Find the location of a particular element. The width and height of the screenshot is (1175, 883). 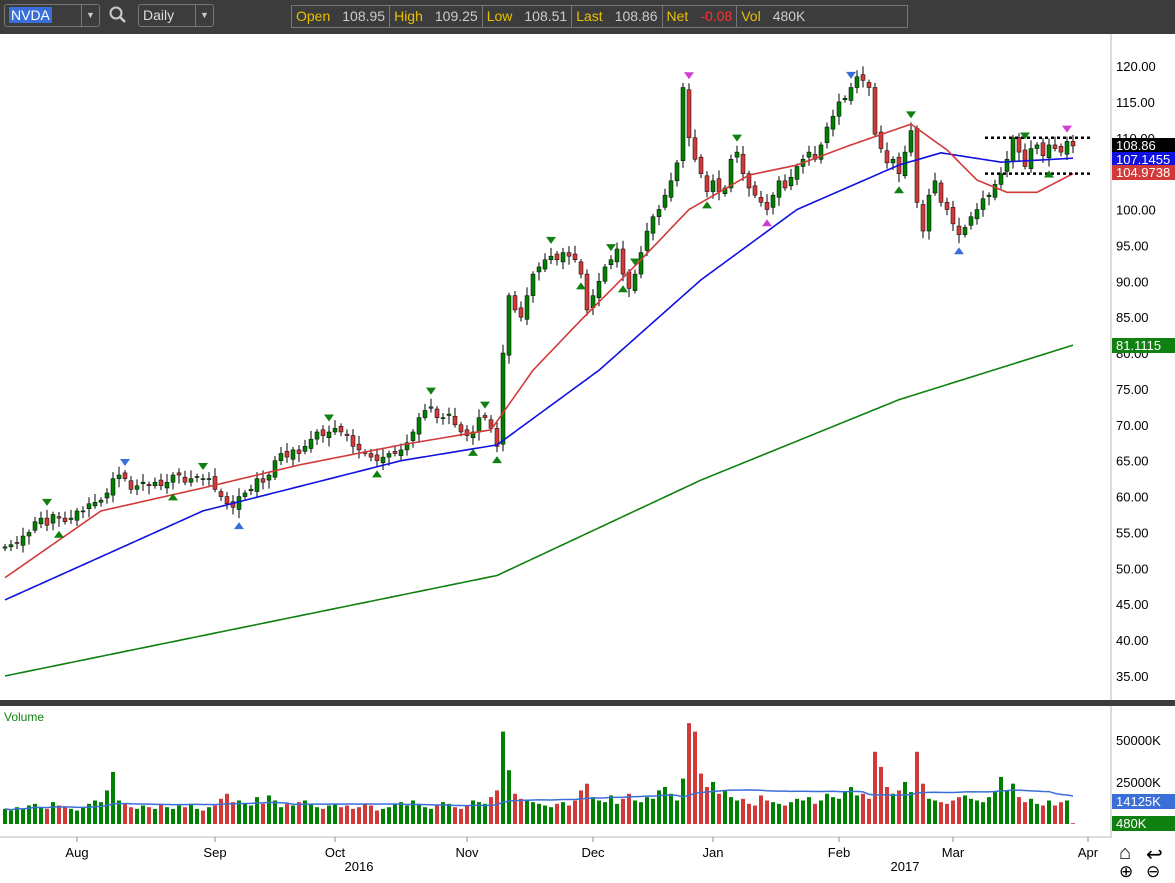

interval-select: Daily ▼ is located at coordinates (176, 15).